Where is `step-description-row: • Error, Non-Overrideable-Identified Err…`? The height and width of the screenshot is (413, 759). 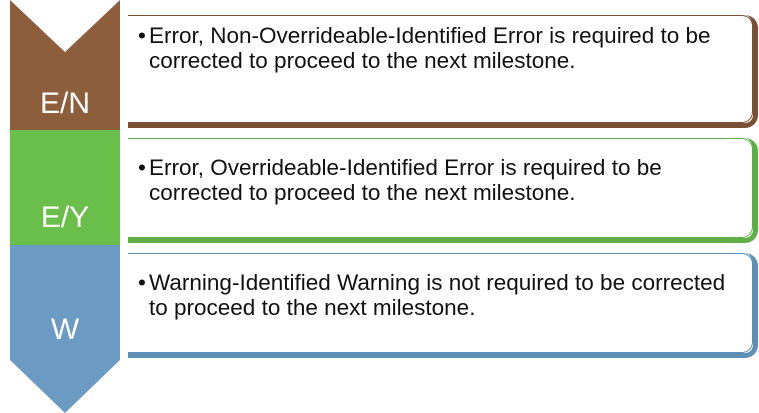
step-description-row: • Error, Non-Overrideable-Identified Err… is located at coordinates (442, 48).